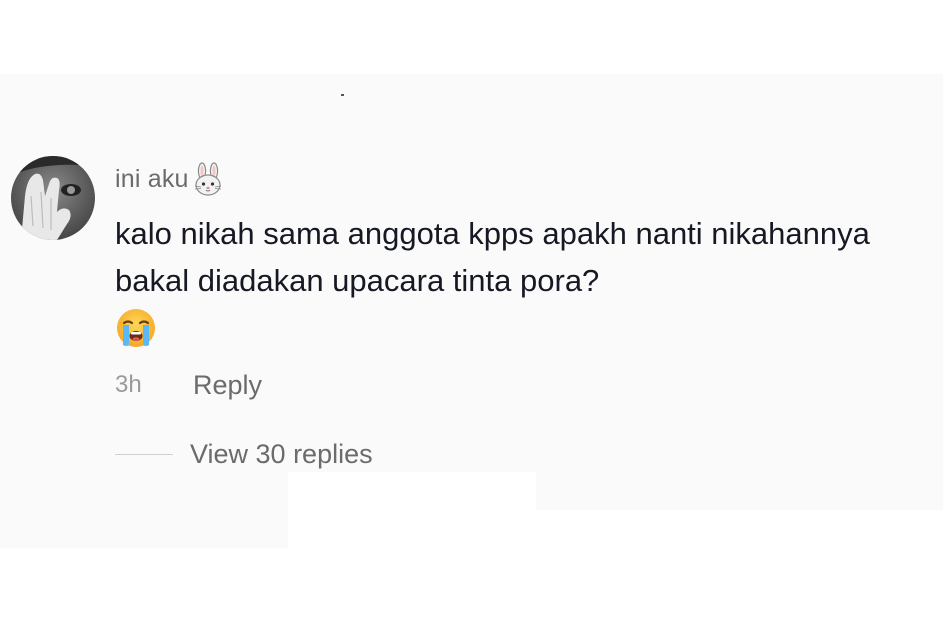 The width and height of the screenshot is (943, 626). What do you see at coordinates (144, 454) in the screenshot?
I see `divider-line` at bounding box center [144, 454].